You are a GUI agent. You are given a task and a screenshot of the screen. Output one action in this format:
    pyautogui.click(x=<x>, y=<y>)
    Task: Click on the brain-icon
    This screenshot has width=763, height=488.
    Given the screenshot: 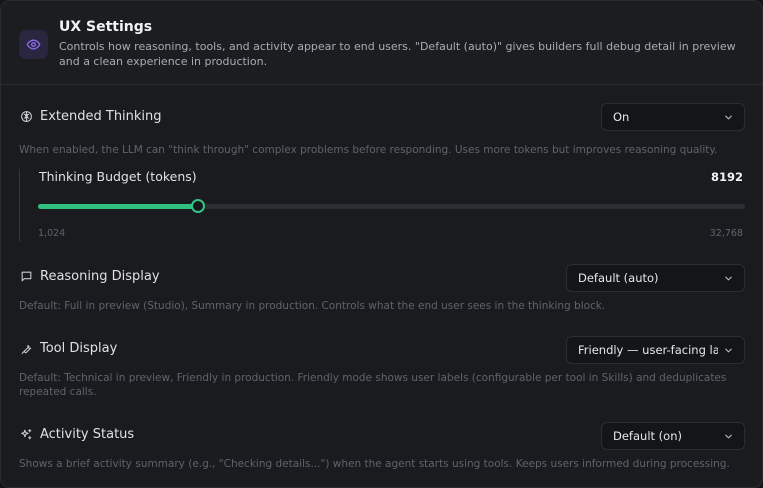 What is the action you would take?
    pyautogui.click(x=26, y=117)
    